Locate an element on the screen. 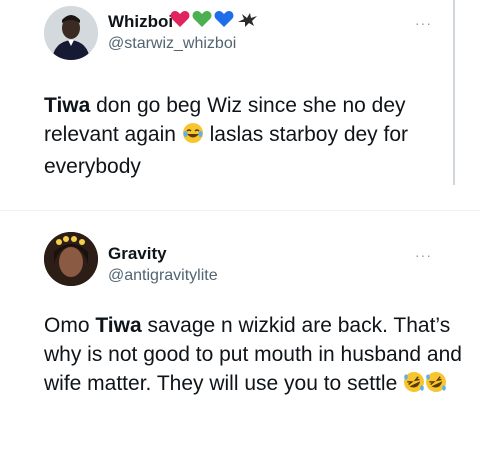 The height and width of the screenshot is (459, 480). red-heart-icon is located at coordinates (180, 19).